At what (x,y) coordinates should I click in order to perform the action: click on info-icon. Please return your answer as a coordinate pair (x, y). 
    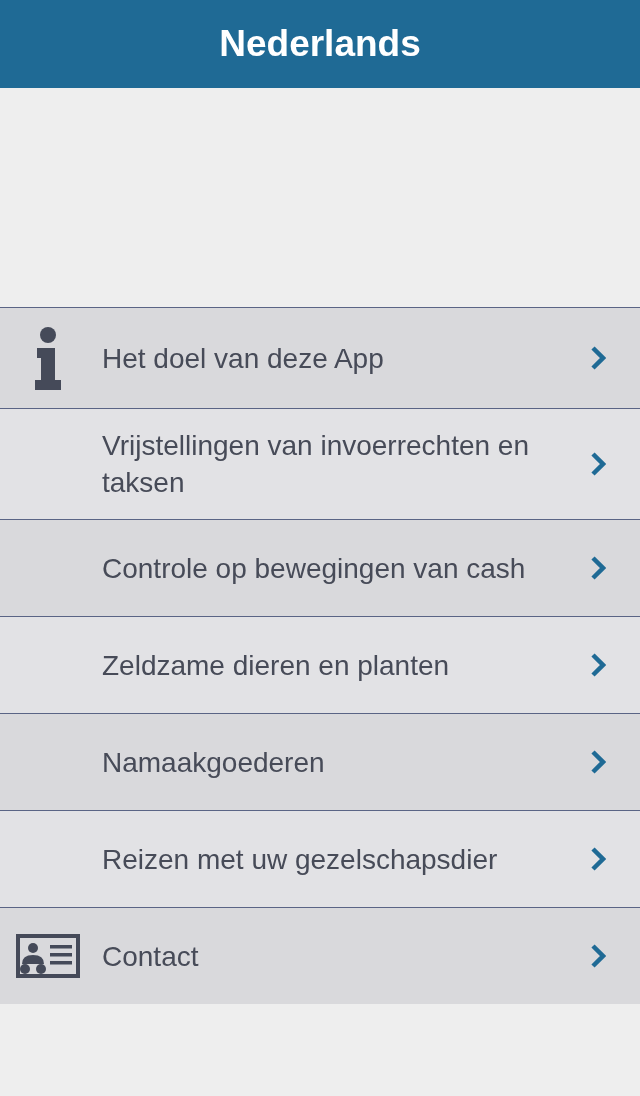
    Looking at the image, I should click on (48, 358).